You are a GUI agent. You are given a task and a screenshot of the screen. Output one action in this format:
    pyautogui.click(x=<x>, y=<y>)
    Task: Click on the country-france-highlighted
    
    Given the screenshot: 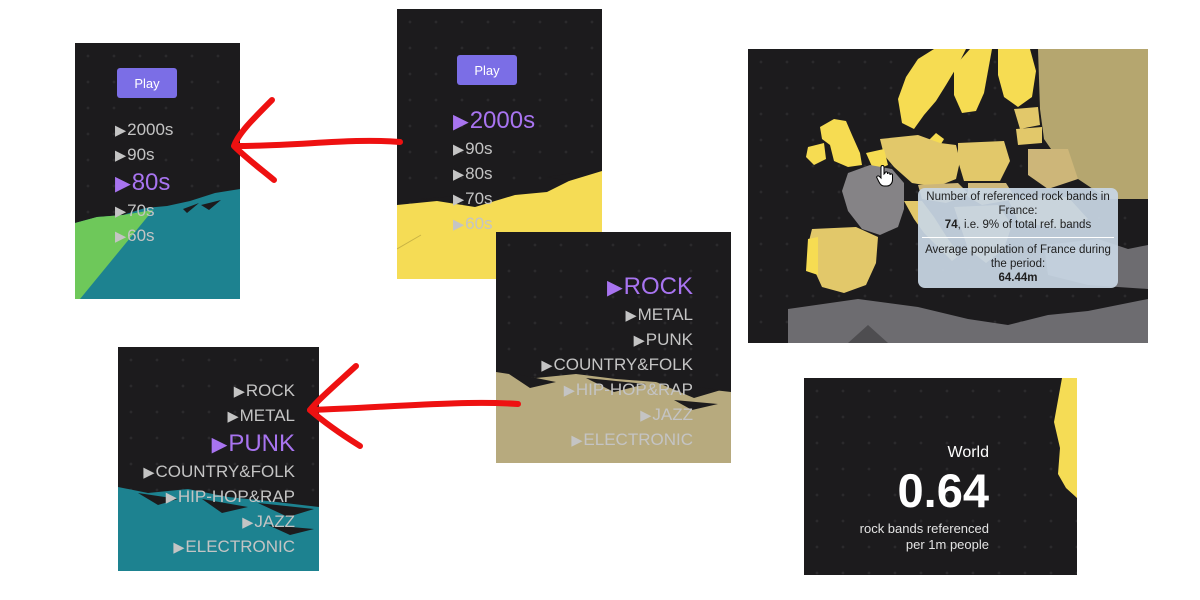 What is the action you would take?
    pyautogui.click(x=873, y=200)
    